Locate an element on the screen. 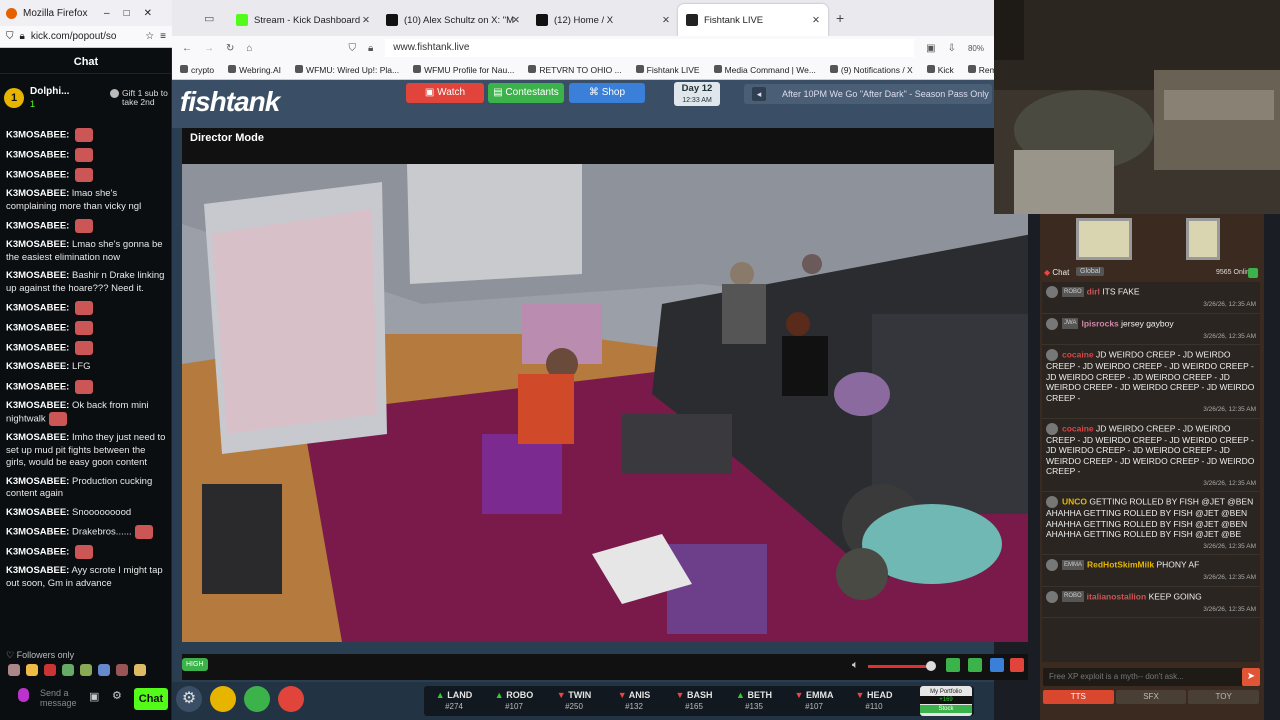  back-icon: ← is located at coordinates (187, 48).